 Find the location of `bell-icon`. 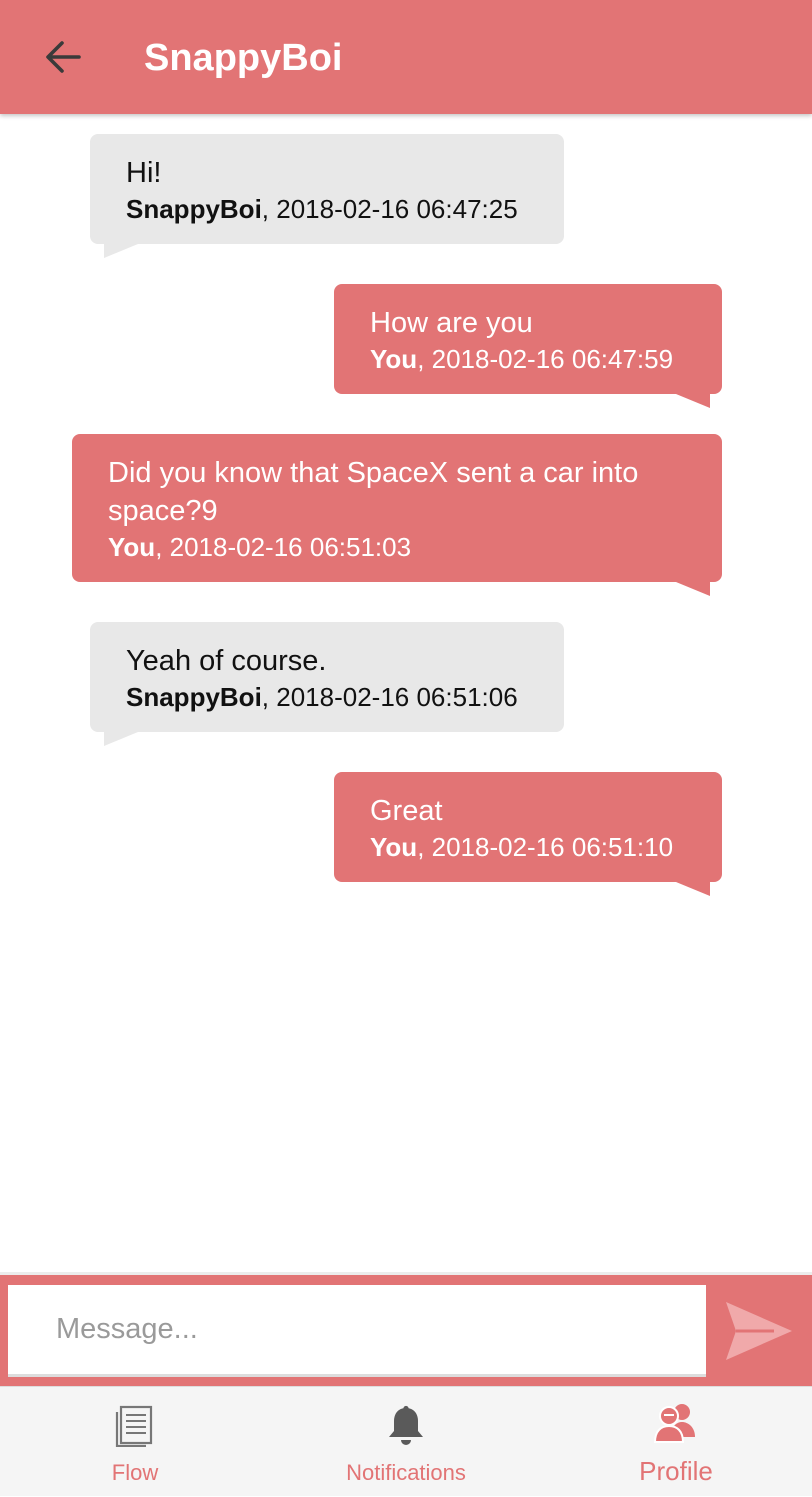

bell-icon is located at coordinates (406, 1425).